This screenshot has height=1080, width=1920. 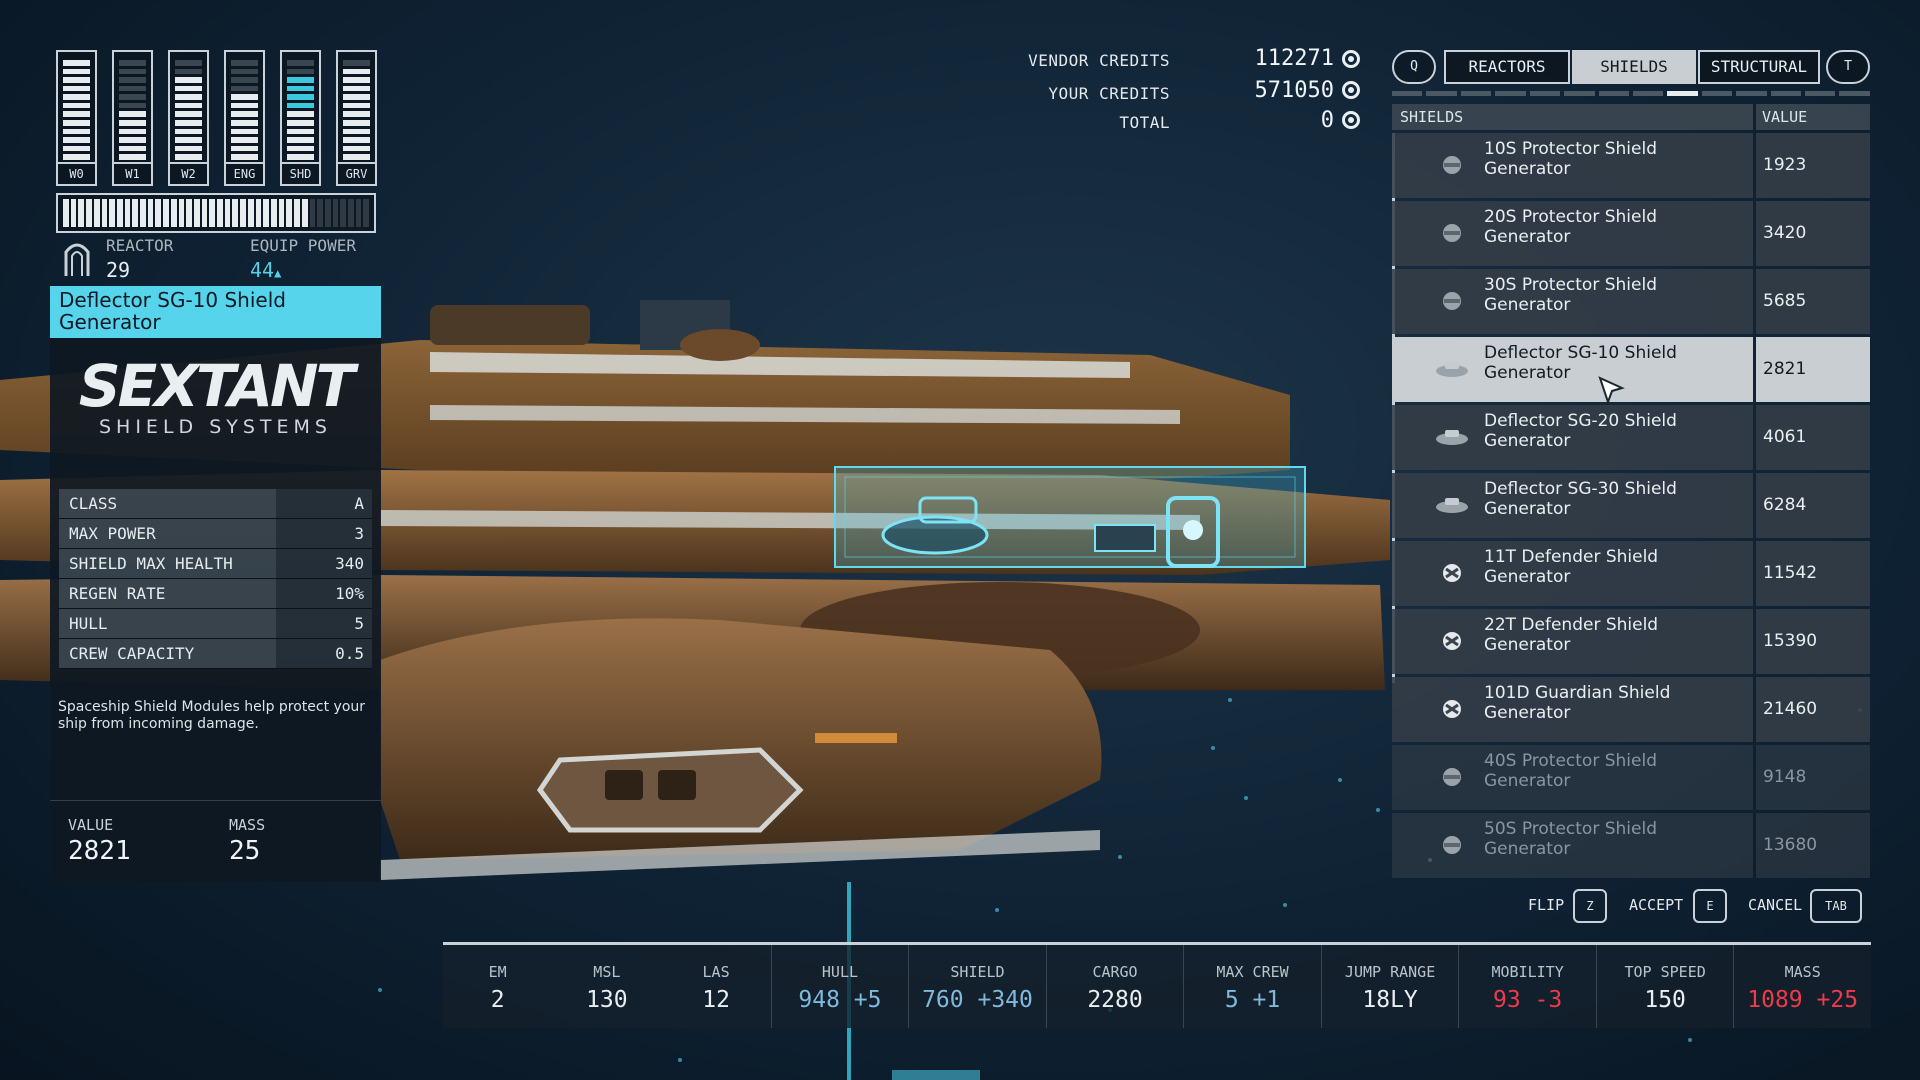 I want to click on list-item: Deflector SG-30 Shield Generator 6284, so click(x=1631, y=505).